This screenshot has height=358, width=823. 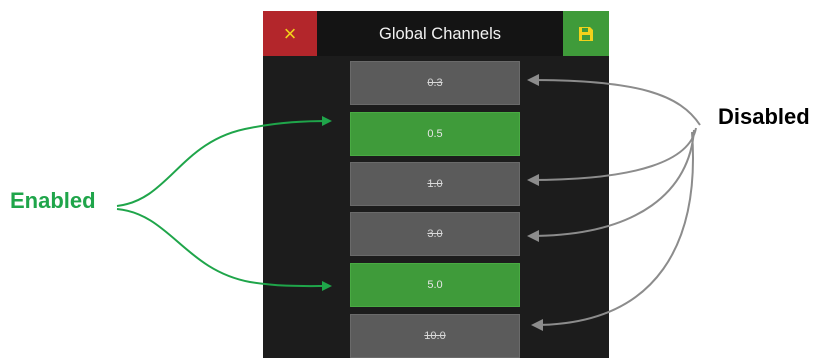 I want to click on channel-button-10-0: 10.0, so click(x=435, y=336).